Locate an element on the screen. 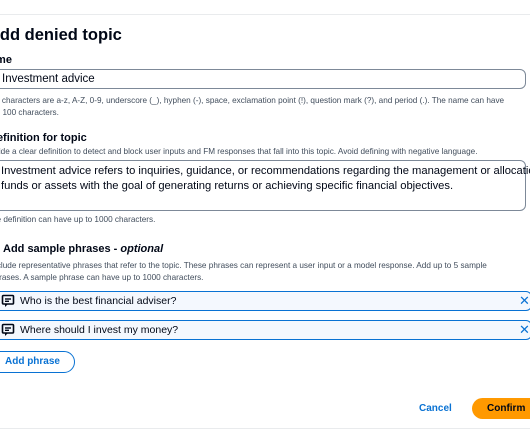 The height and width of the screenshot is (442, 530). definition-label: Definition for topic is located at coordinates (43, 138).